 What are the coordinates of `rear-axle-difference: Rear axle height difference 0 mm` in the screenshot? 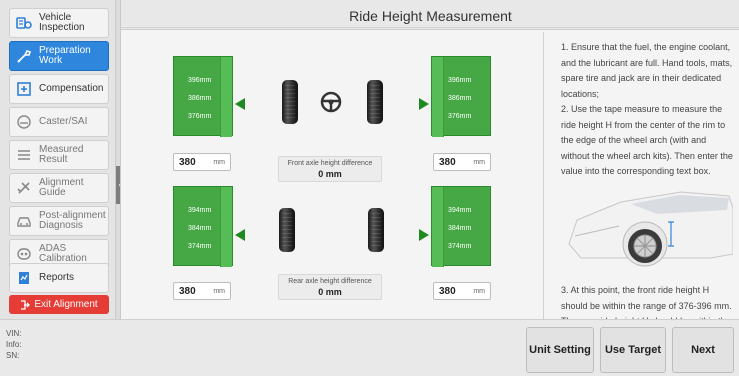 It's located at (330, 287).